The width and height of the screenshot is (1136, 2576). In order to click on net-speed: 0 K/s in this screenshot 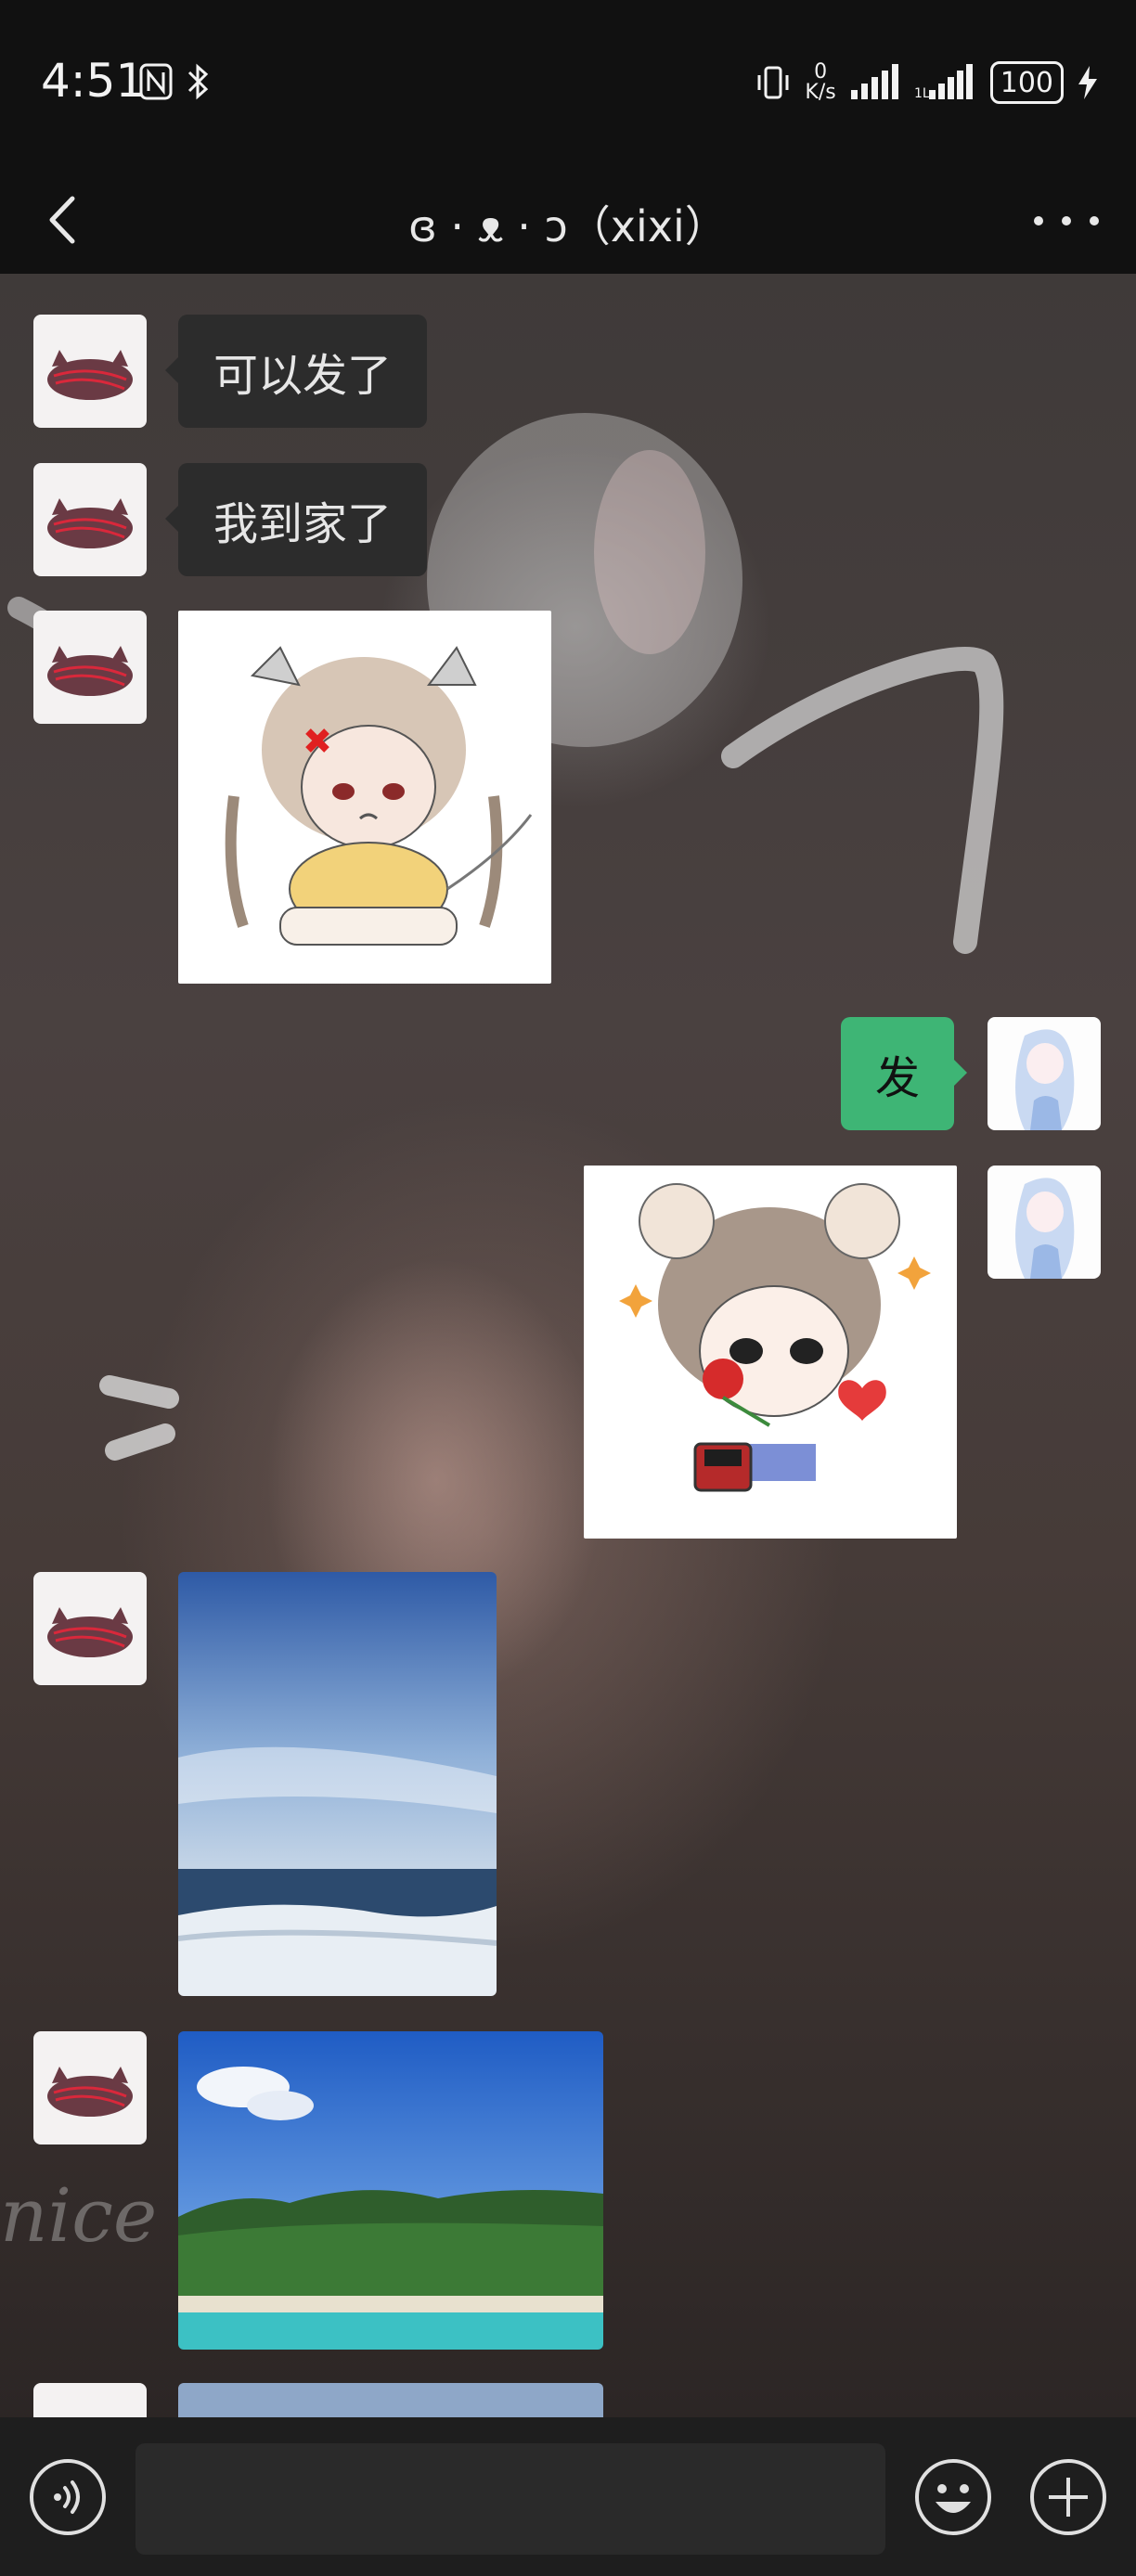, I will do `click(820, 83)`.